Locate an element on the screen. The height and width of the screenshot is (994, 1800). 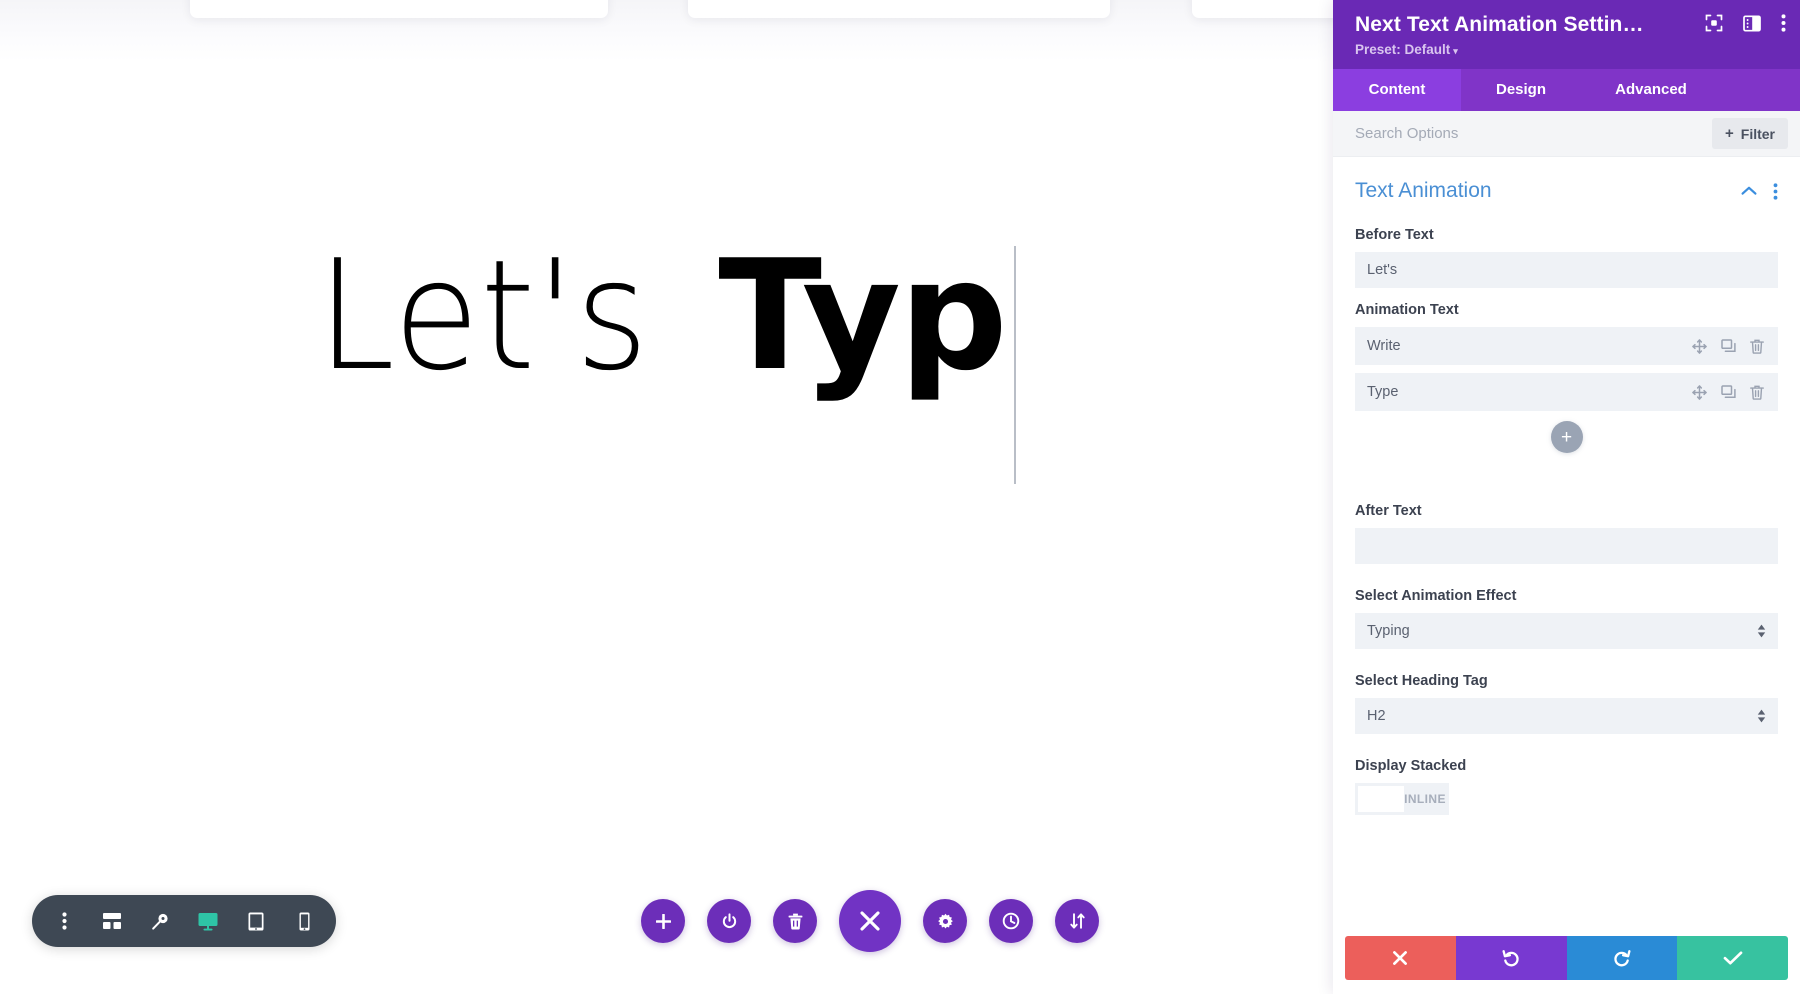
cancel-button is located at coordinates (1400, 958).